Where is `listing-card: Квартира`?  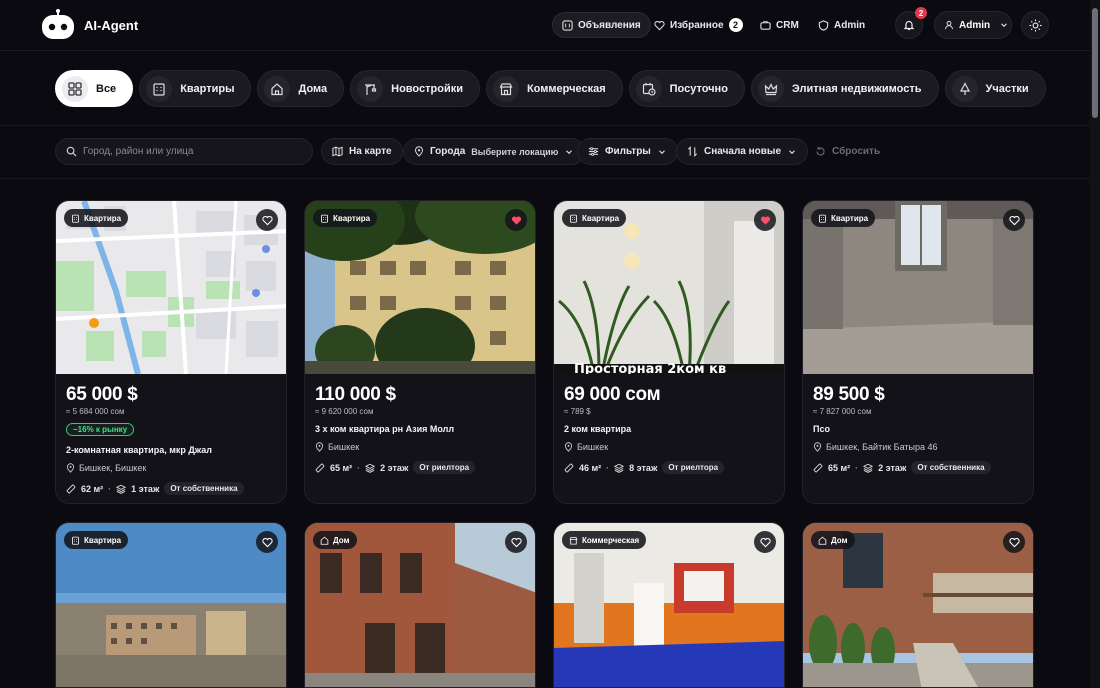
listing-card: Квартира is located at coordinates (171, 605).